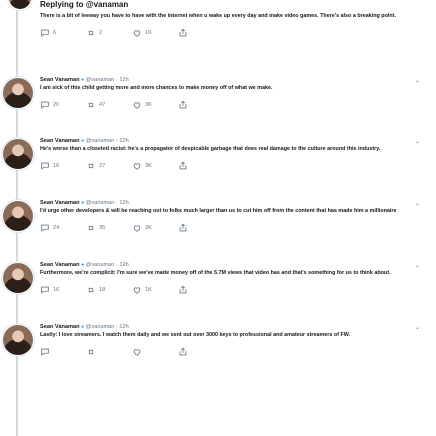 The height and width of the screenshot is (436, 436). I want to click on retweet-action: 35, so click(109, 228).